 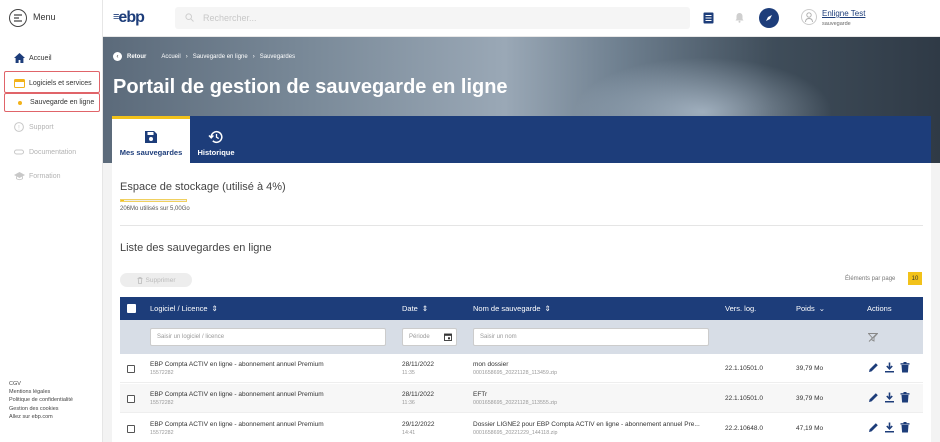 I want to click on row-size: 47,19 Mo, so click(x=810, y=428).